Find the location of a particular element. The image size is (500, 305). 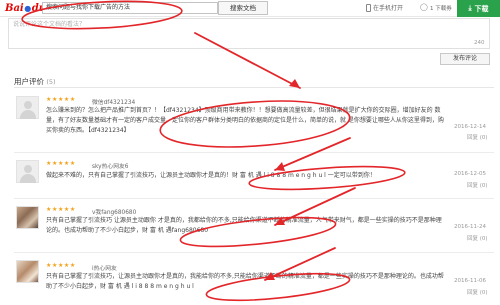

review-date: 2016-12-05 is located at coordinates (470, 174).